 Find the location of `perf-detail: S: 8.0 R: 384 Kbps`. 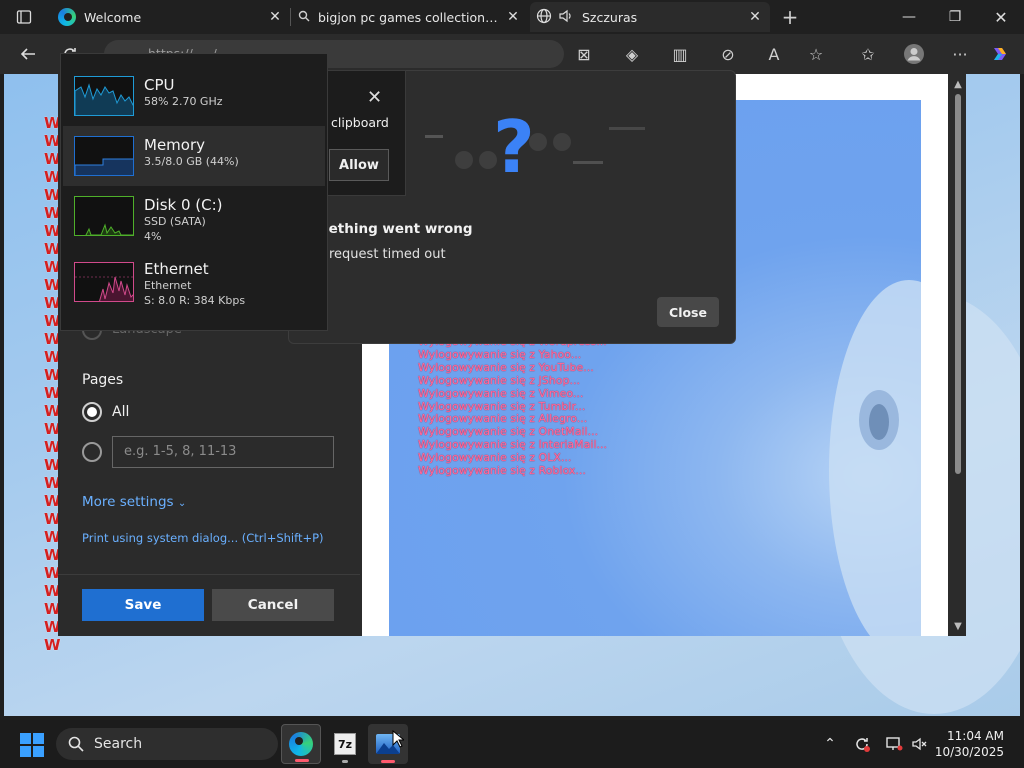

perf-detail: S: 8.0 R: 384 Kbps is located at coordinates (195, 300).